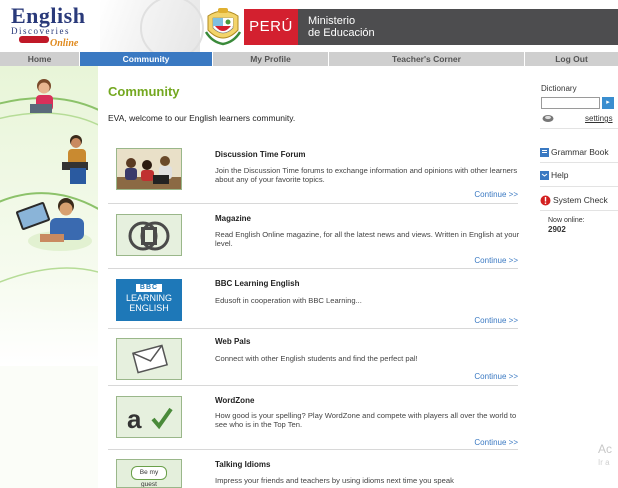  Describe the element at coordinates (605, 449) in the screenshot. I see `watermark-line-1: Ac` at that location.